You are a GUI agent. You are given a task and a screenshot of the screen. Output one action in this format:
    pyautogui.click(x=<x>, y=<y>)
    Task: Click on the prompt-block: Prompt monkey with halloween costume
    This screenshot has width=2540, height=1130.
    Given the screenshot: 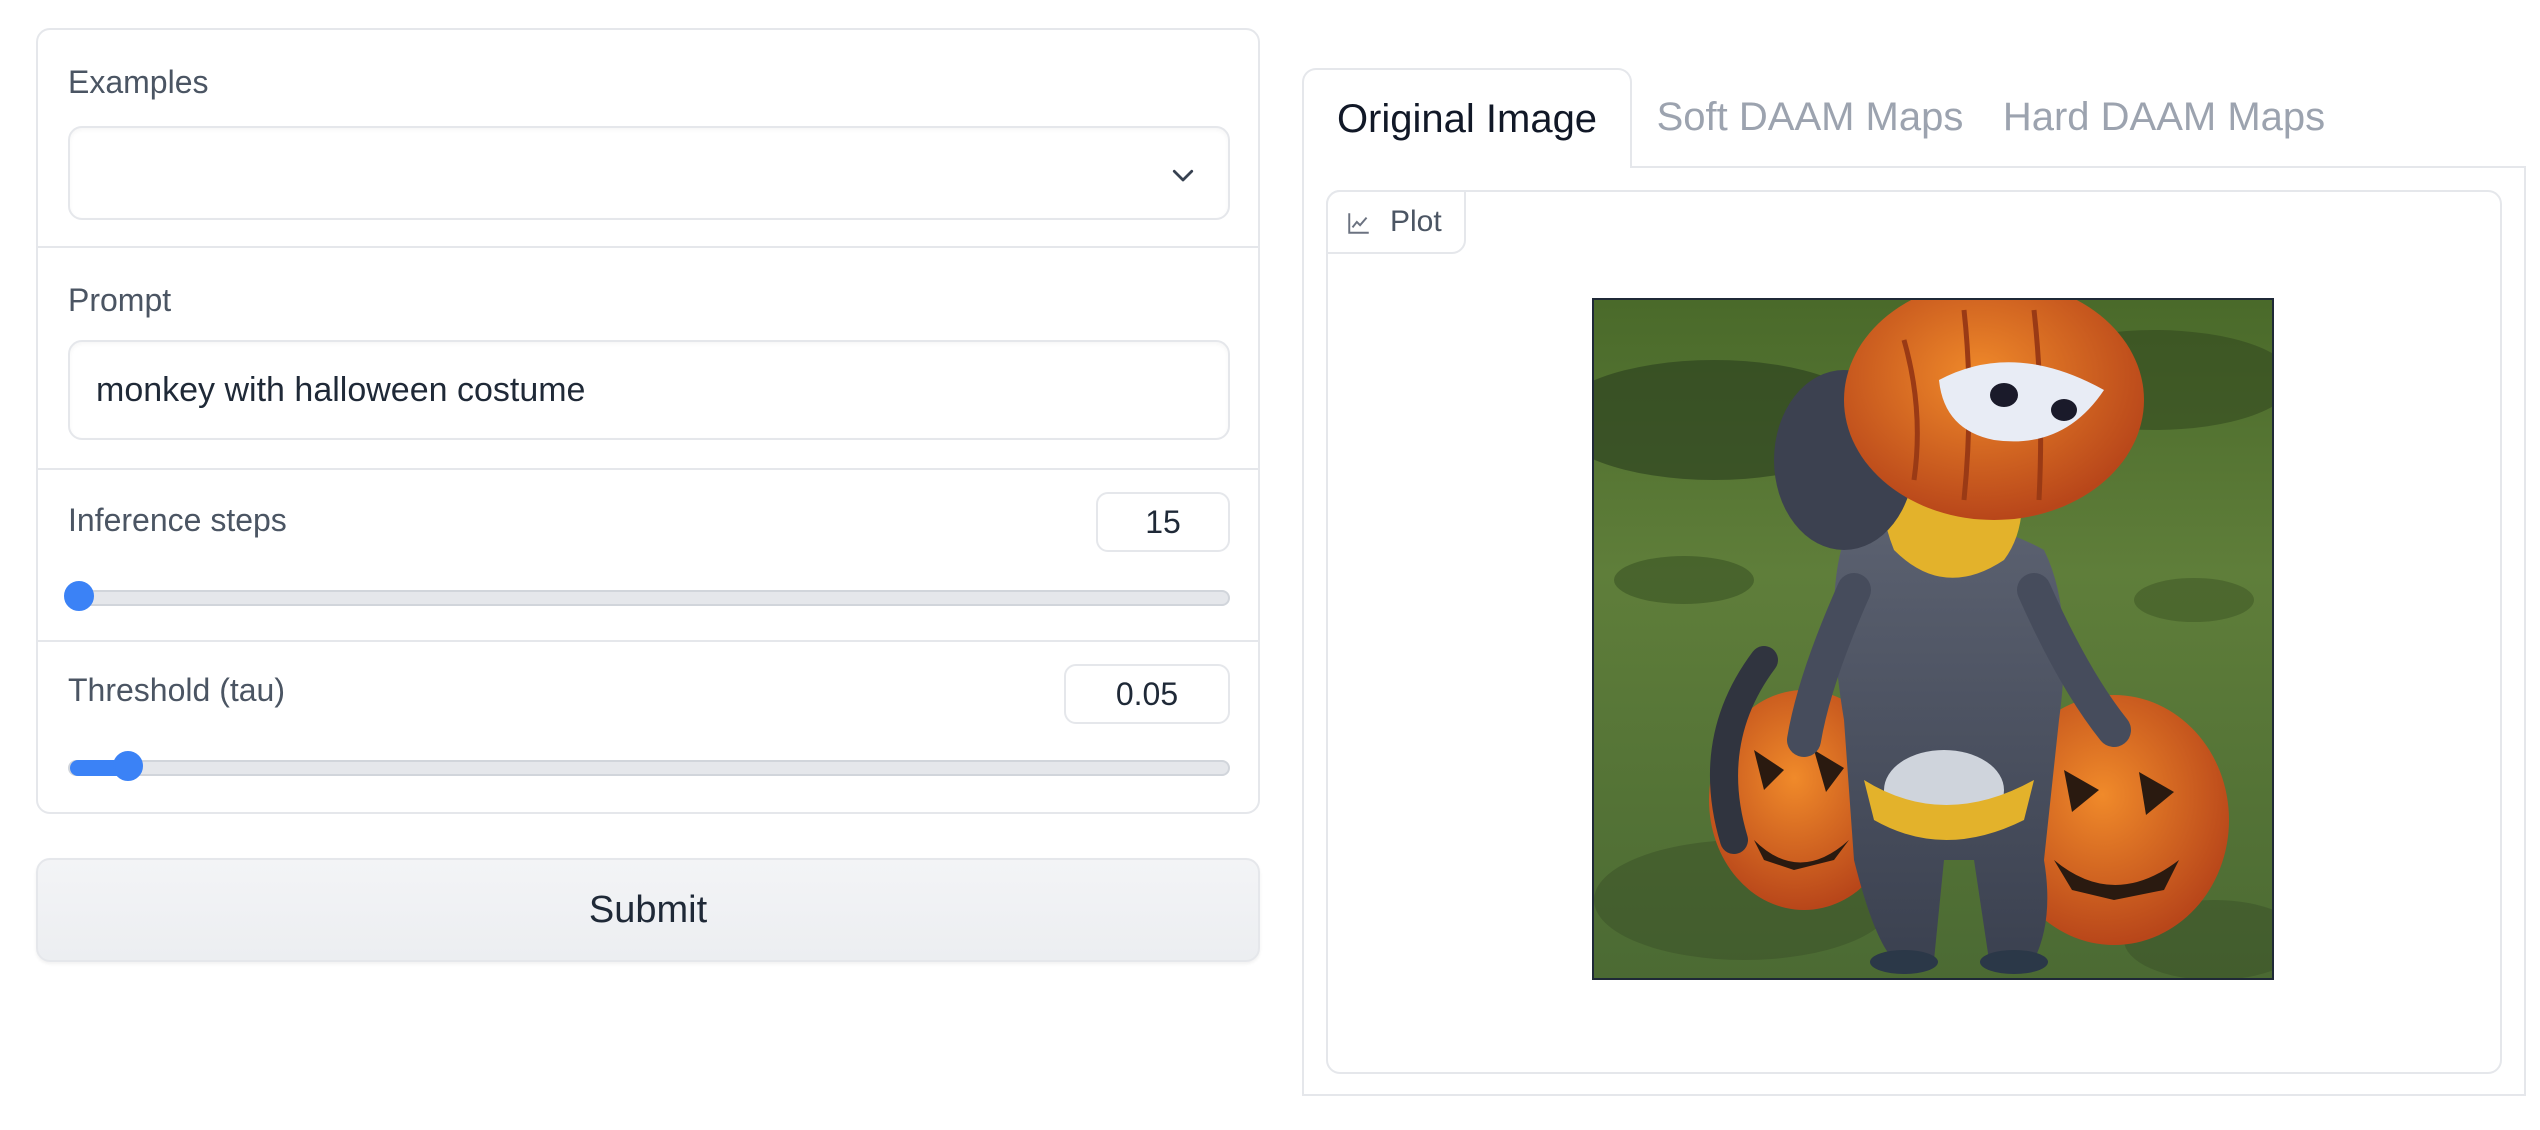 What is the action you would take?
    pyautogui.click(x=648, y=359)
    